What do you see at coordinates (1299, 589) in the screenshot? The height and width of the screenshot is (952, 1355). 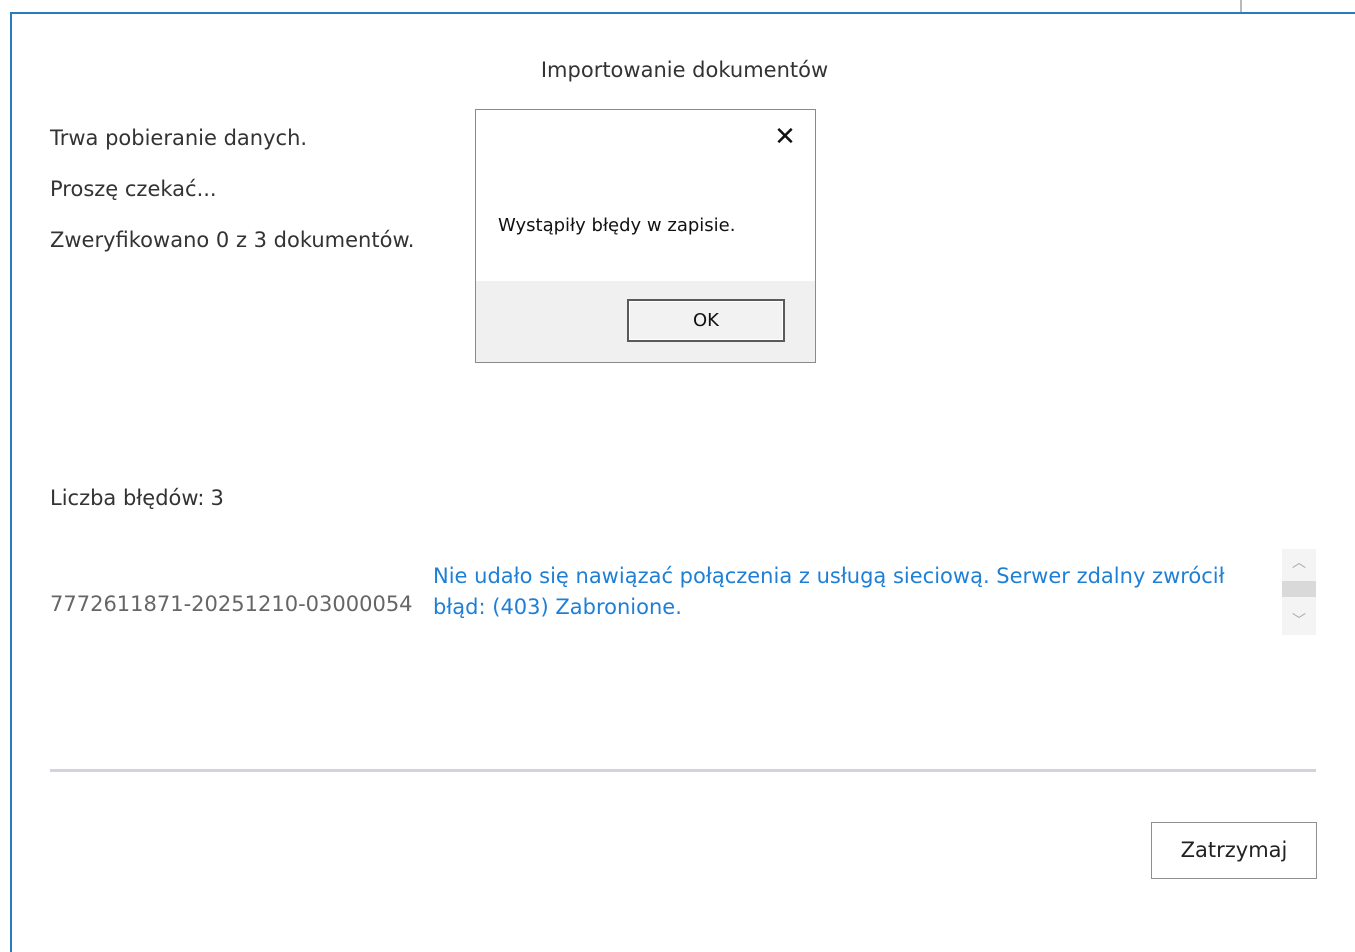 I see `scrollbar-thumb` at bounding box center [1299, 589].